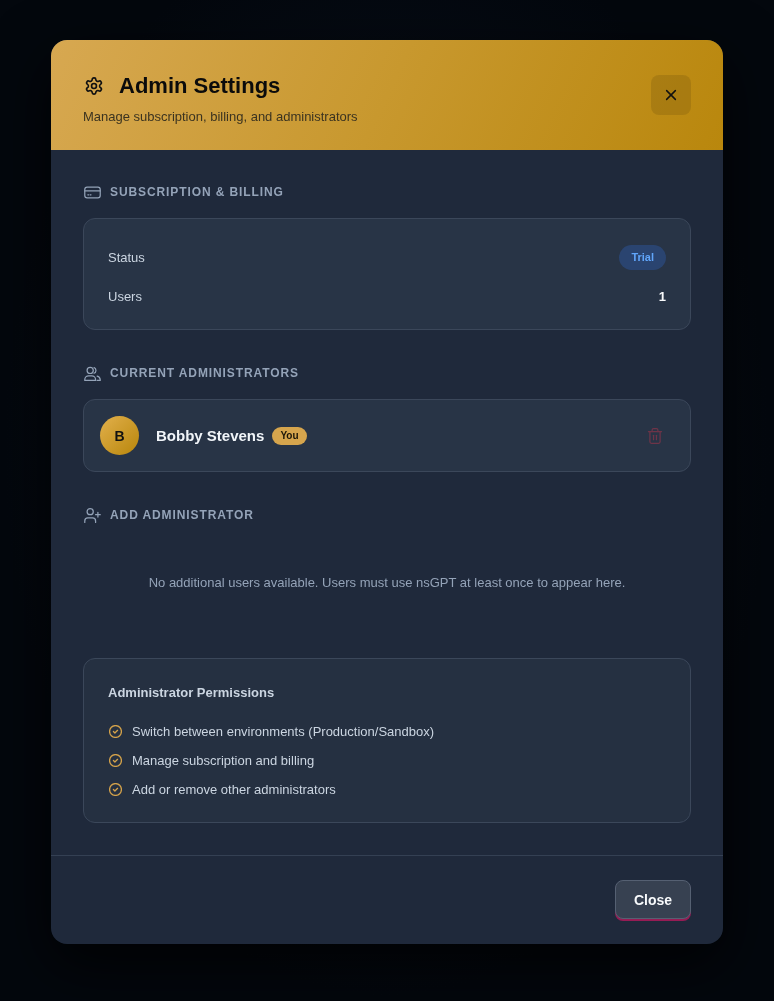 Image resolution: width=774 pixels, height=1001 pixels. I want to click on status-badge: Trial, so click(642, 257).